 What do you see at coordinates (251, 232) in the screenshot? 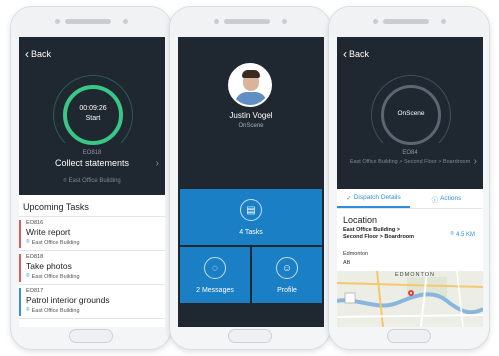
I see `tasks-tile-label: 4 Tasks` at bounding box center [251, 232].